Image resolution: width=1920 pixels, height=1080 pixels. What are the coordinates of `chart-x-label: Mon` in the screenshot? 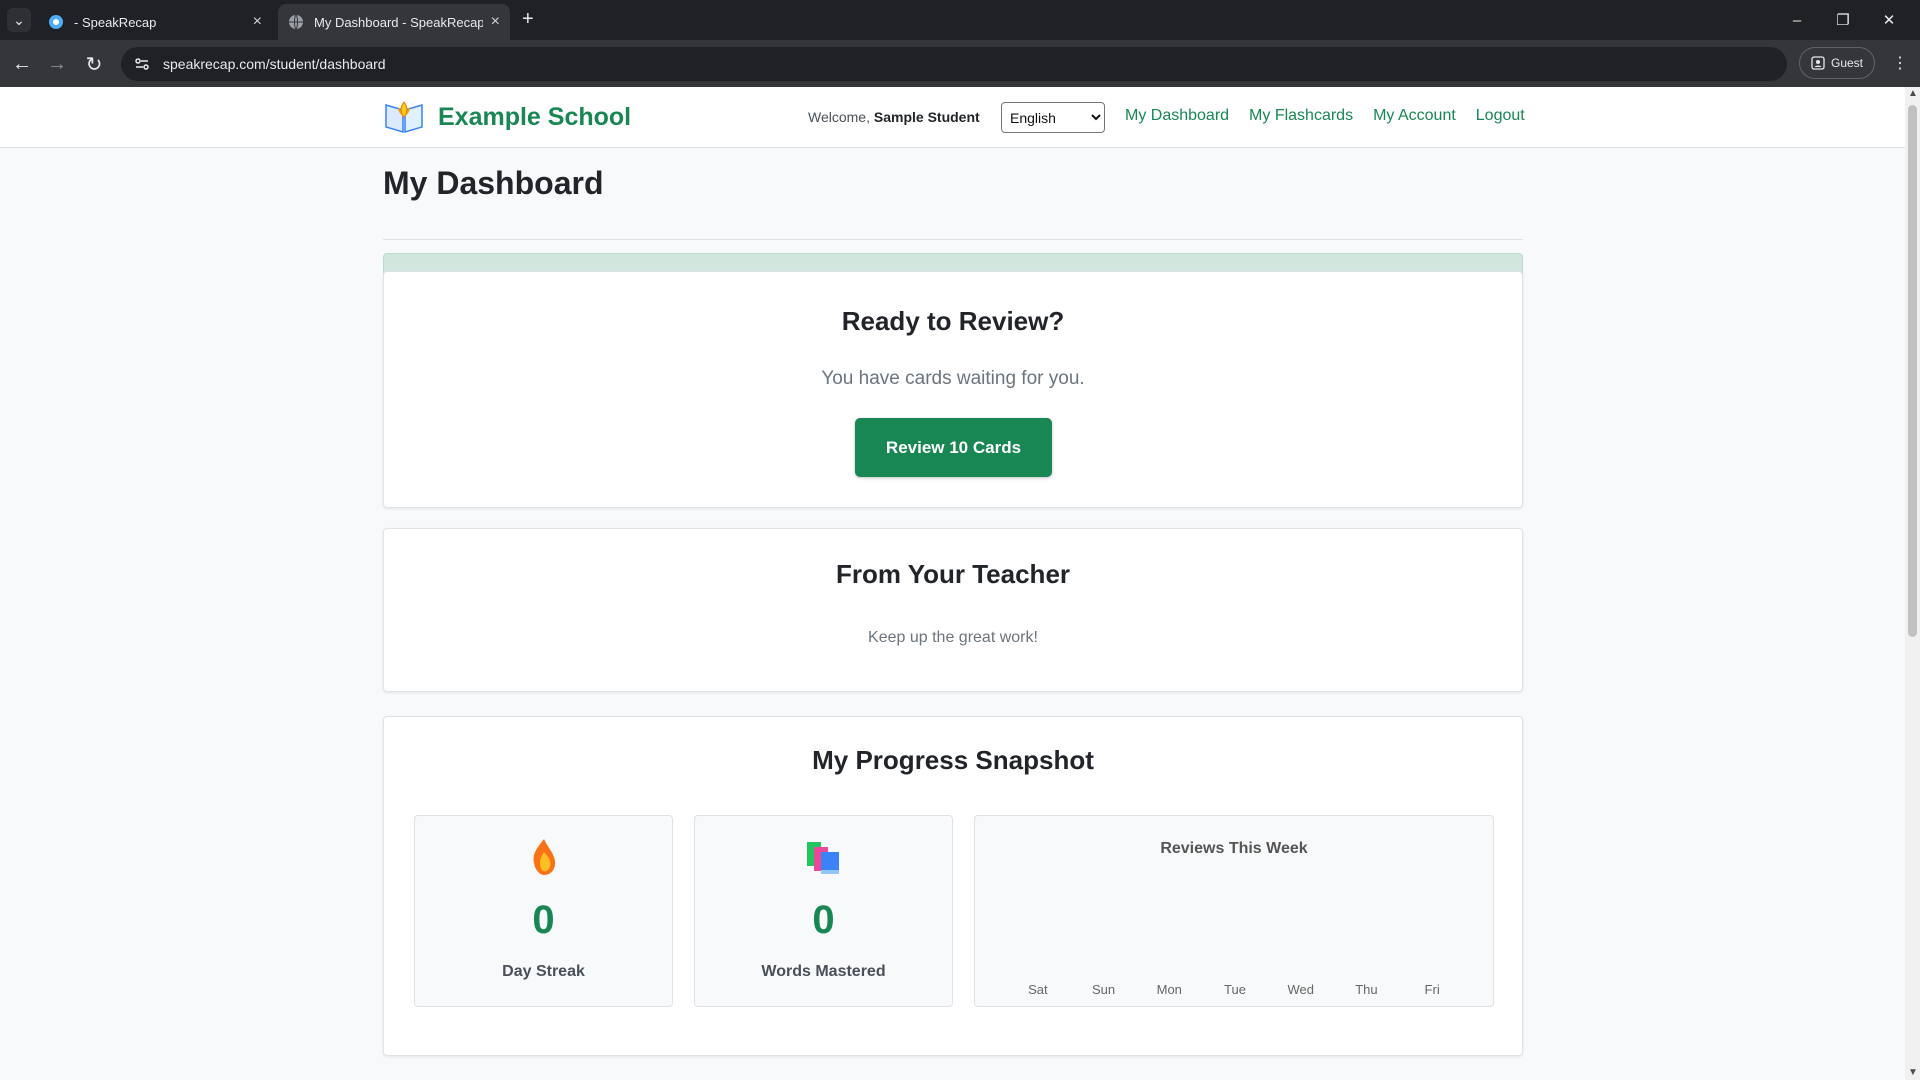 It's located at (1169, 989).